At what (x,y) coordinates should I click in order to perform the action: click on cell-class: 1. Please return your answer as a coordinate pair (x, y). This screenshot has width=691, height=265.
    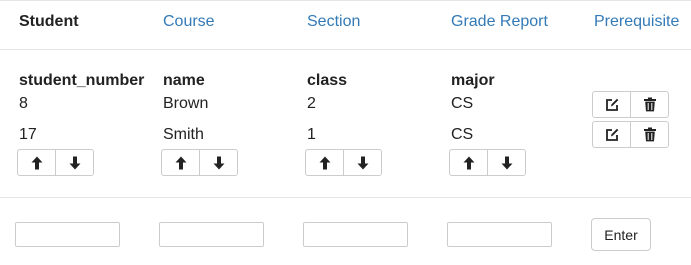
    Looking at the image, I should click on (311, 134).